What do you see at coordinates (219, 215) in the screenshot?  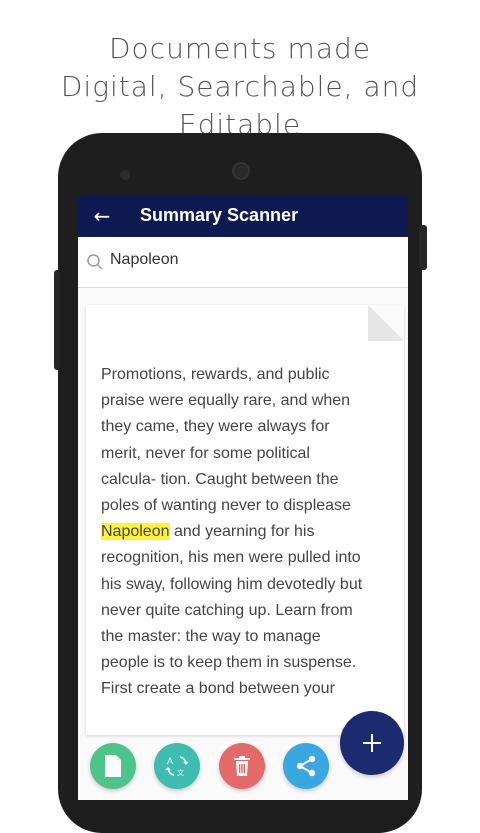 I see `app-title: Summary Scanner` at bounding box center [219, 215].